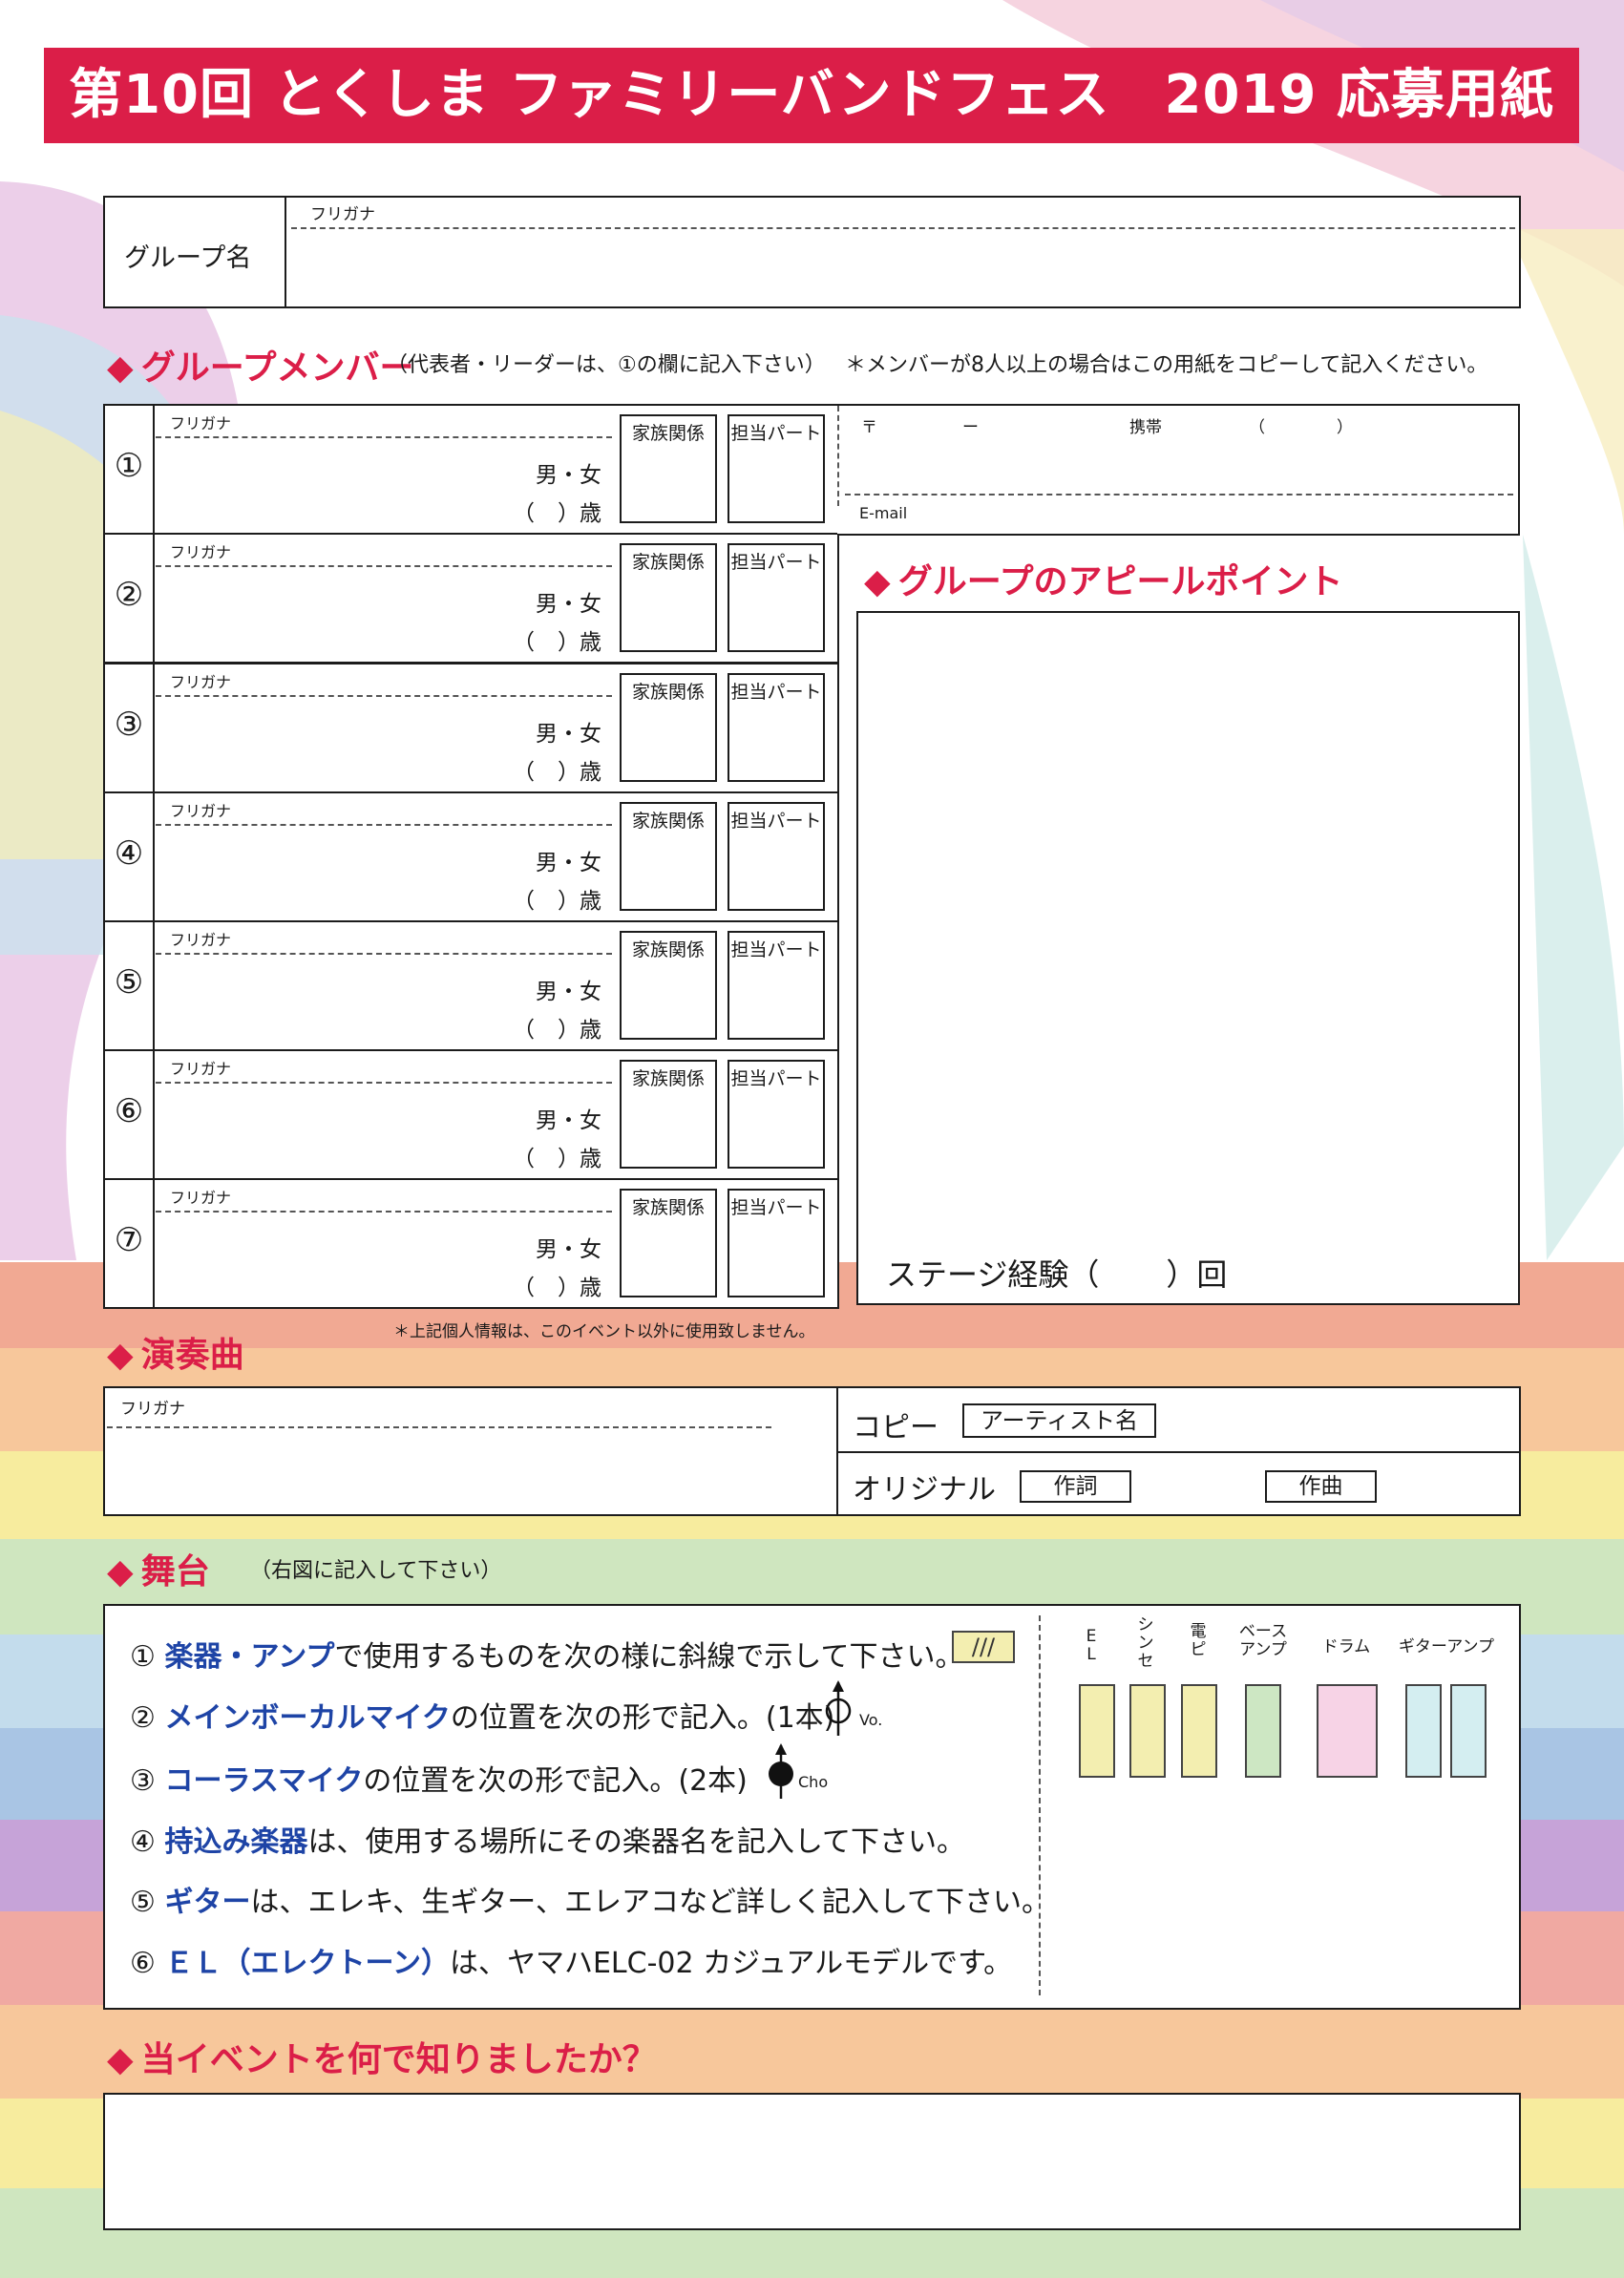 This screenshot has height=2278, width=1624. I want to click on chorus-mic-icon, so click(781, 1771).